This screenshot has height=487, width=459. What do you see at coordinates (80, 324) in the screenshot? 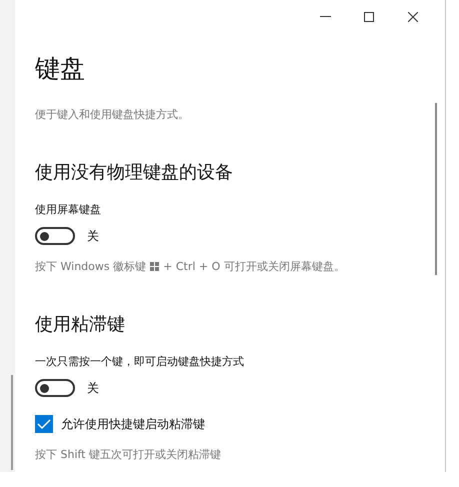
I see `section-heading: 使用粘滞键` at bounding box center [80, 324].